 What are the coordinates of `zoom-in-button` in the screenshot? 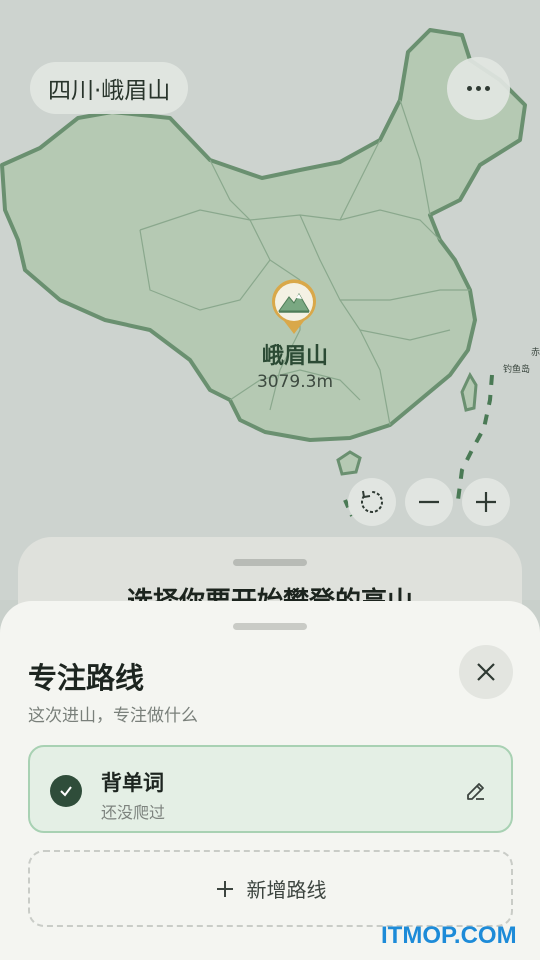 It's located at (486, 502).